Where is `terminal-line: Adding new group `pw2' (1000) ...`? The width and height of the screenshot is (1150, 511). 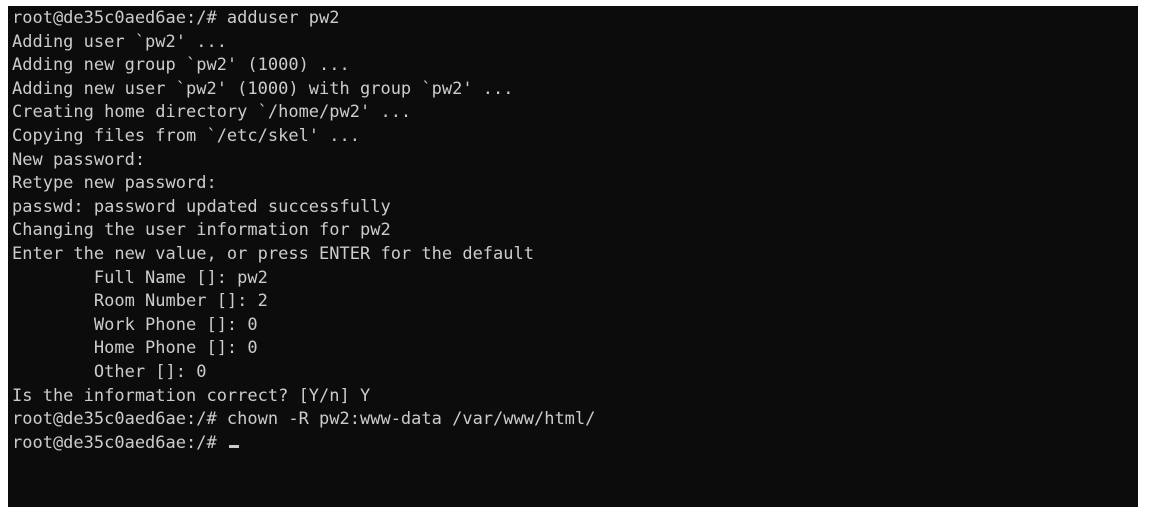 terminal-line: Adding new group `pw2' (1000) ... is located at coordinates (181, 65).